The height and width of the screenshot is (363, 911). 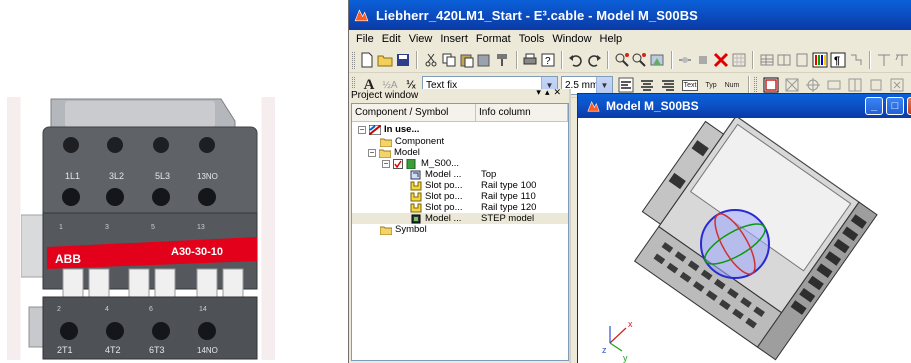 What do you see at coordinates (454, 39) in the screenshot?
I see `menu-insert: Insert` at bounding box center [454, 39].